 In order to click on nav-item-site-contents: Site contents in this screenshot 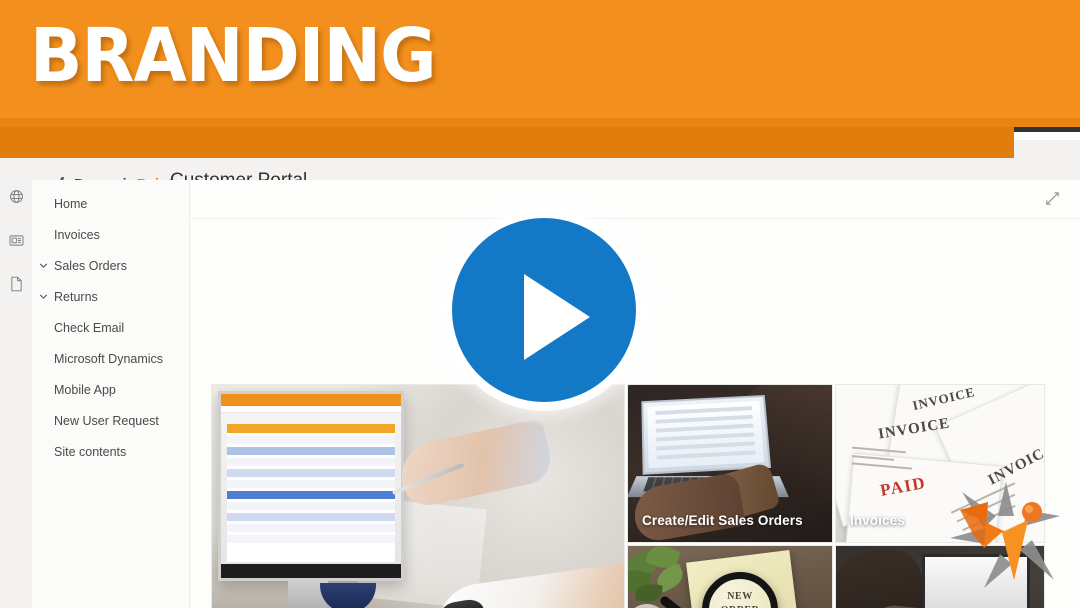, I will do `click(110, 451)`.